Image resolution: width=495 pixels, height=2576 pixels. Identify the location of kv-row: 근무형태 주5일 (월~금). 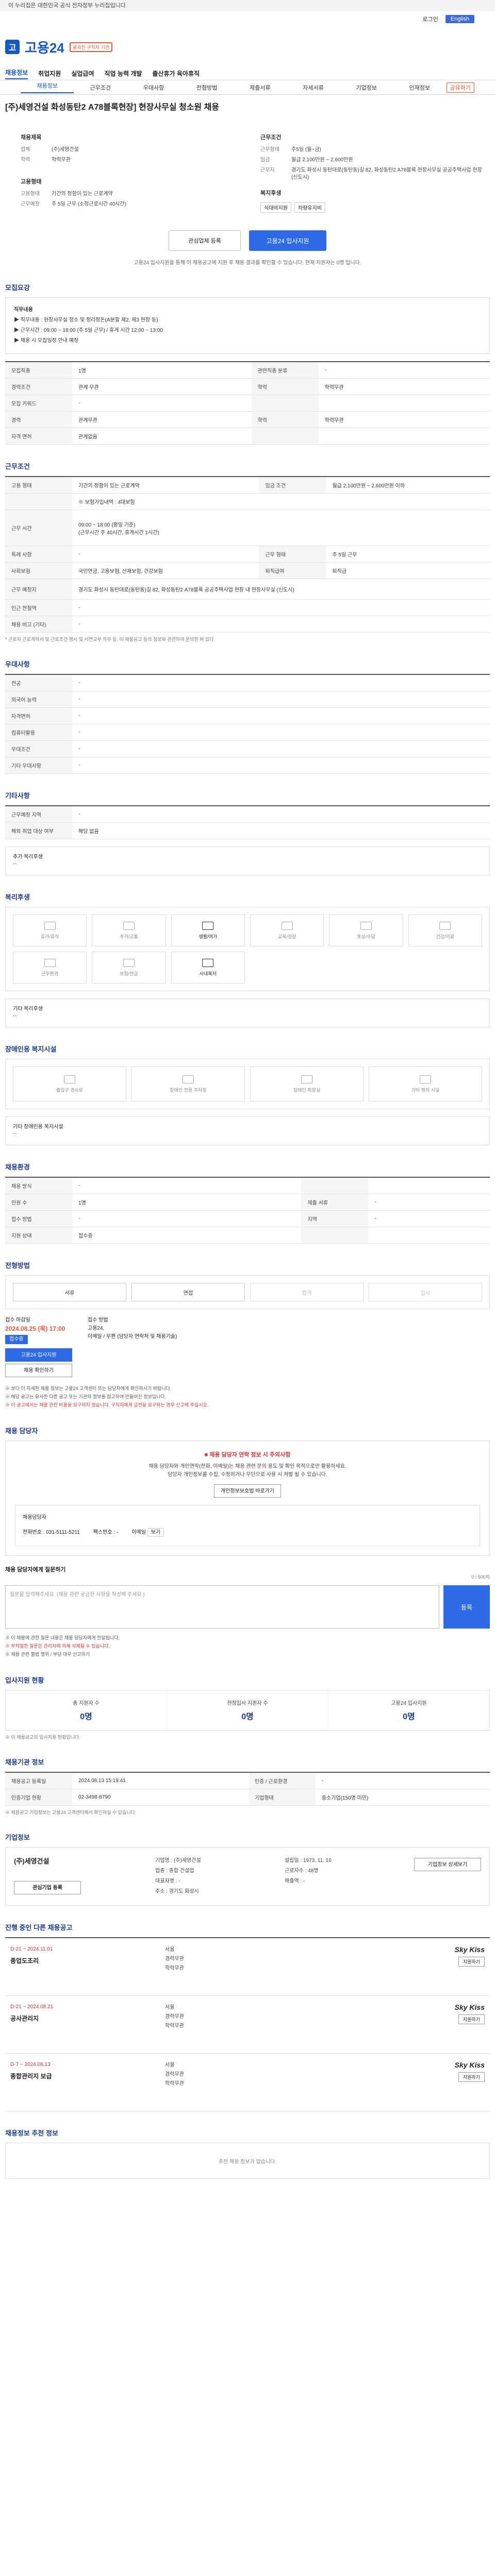
(375, 150).